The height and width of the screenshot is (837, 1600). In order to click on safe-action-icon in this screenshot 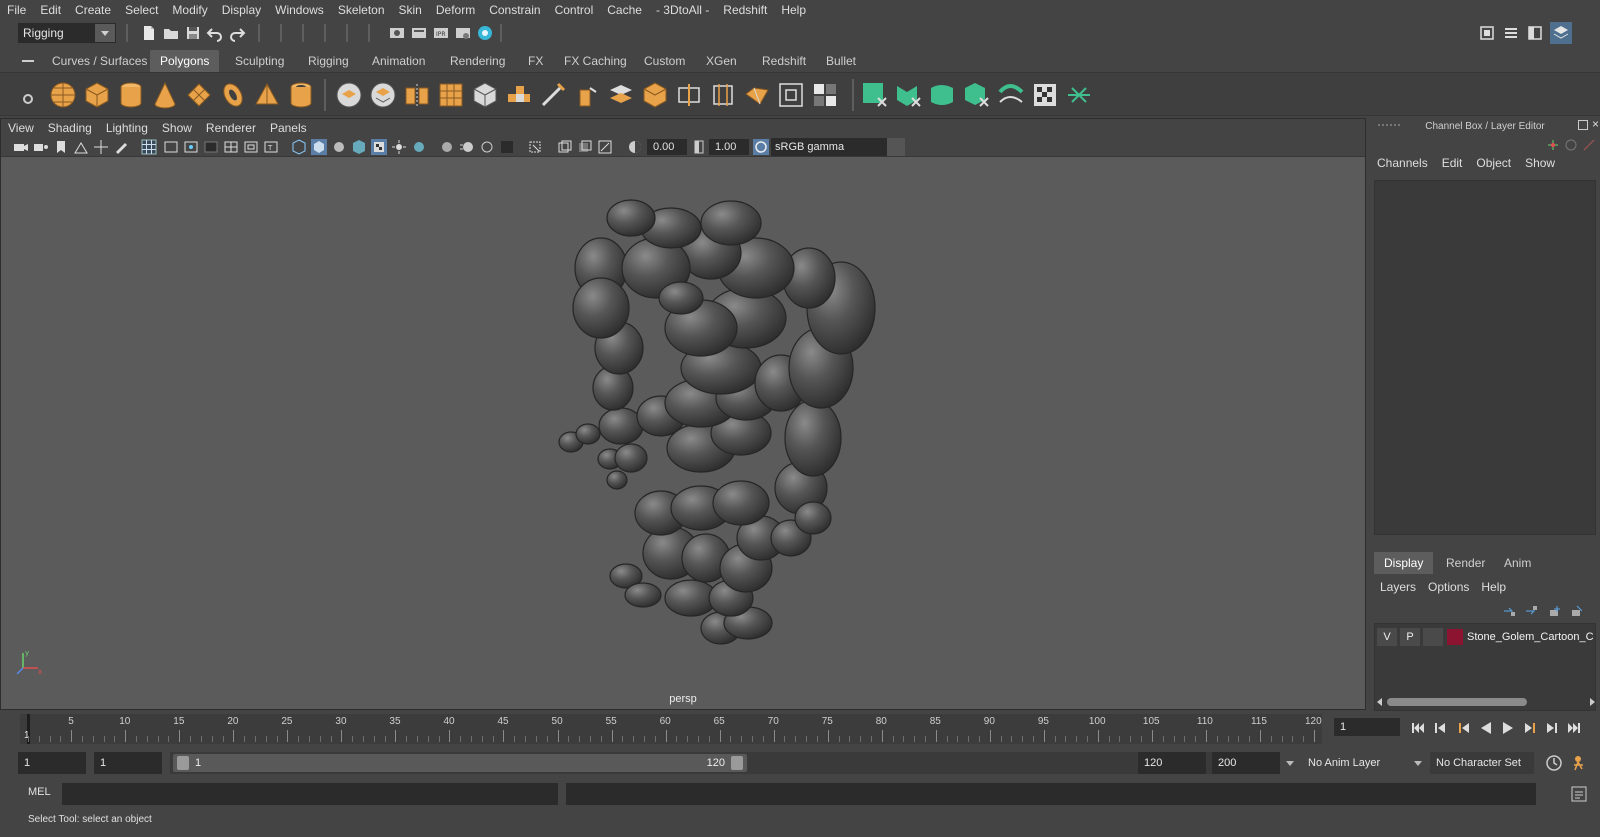, I will do `click(251, 147)`.